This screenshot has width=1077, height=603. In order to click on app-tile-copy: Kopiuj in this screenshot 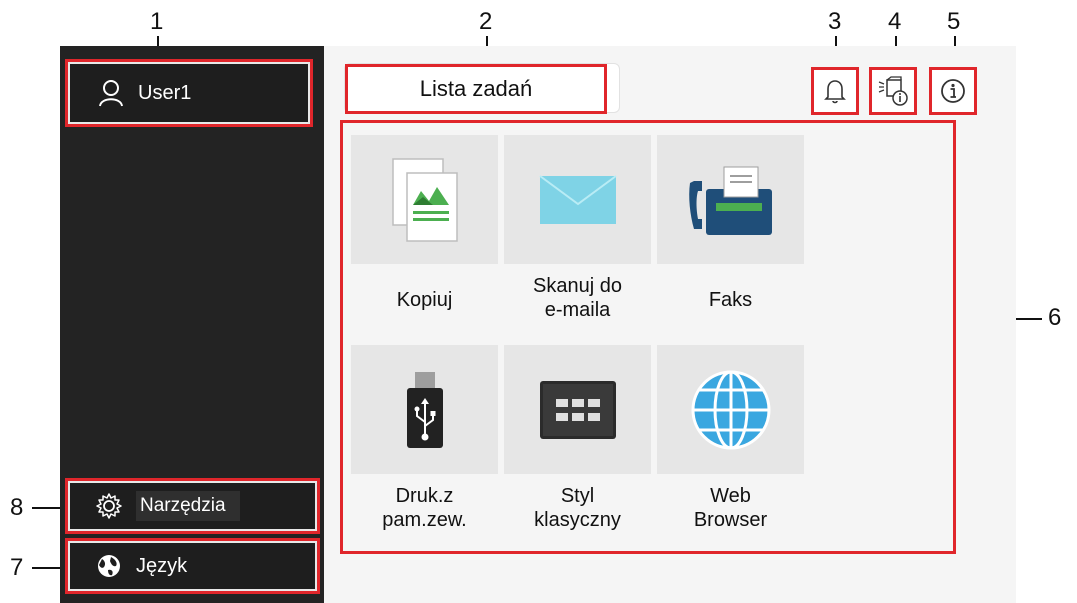, I will do `click(424, 223)`.